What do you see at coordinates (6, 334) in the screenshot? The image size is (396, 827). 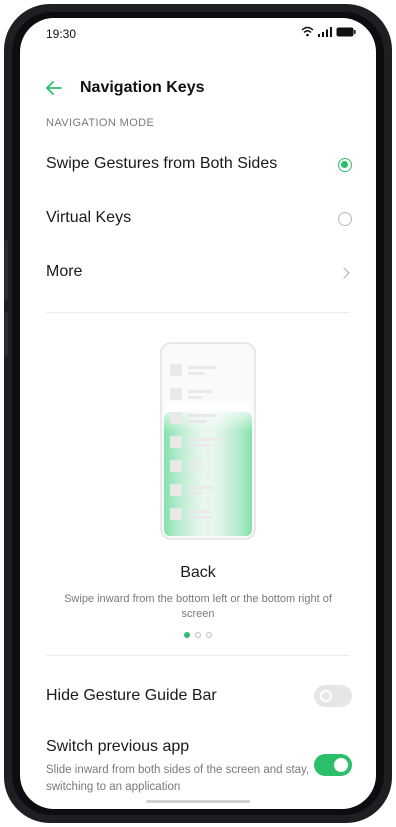 I see `power-button` at bounding box center [6, 334].